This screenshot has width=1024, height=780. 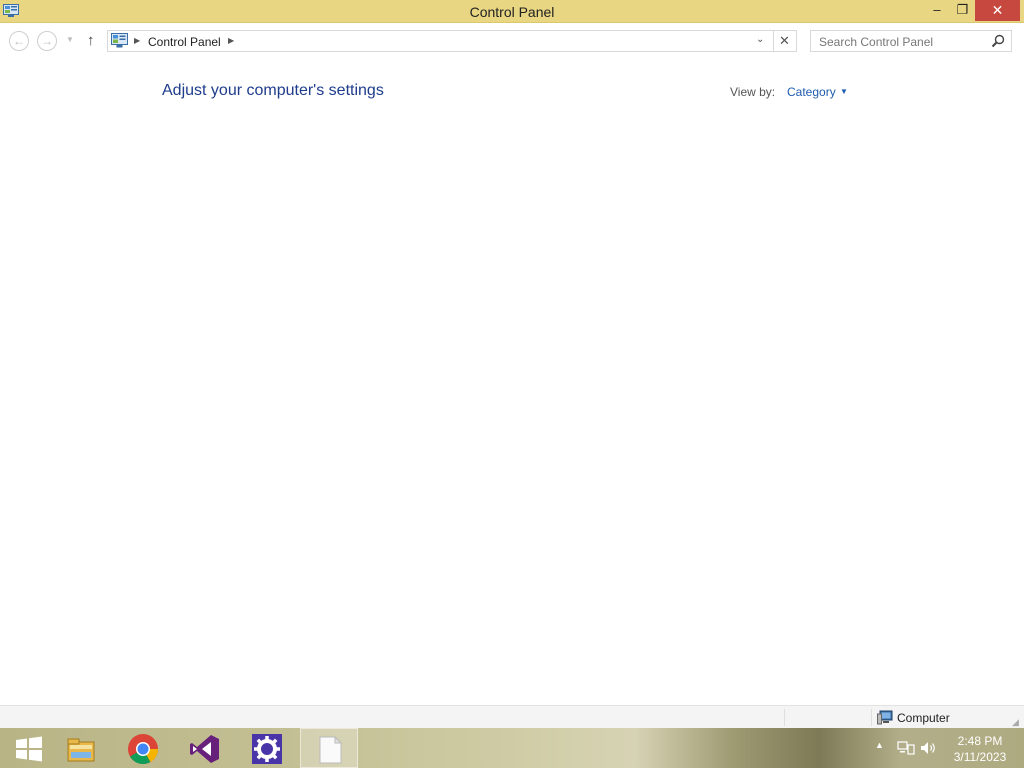 I want to click on start-button, so click(x=29, y=748).